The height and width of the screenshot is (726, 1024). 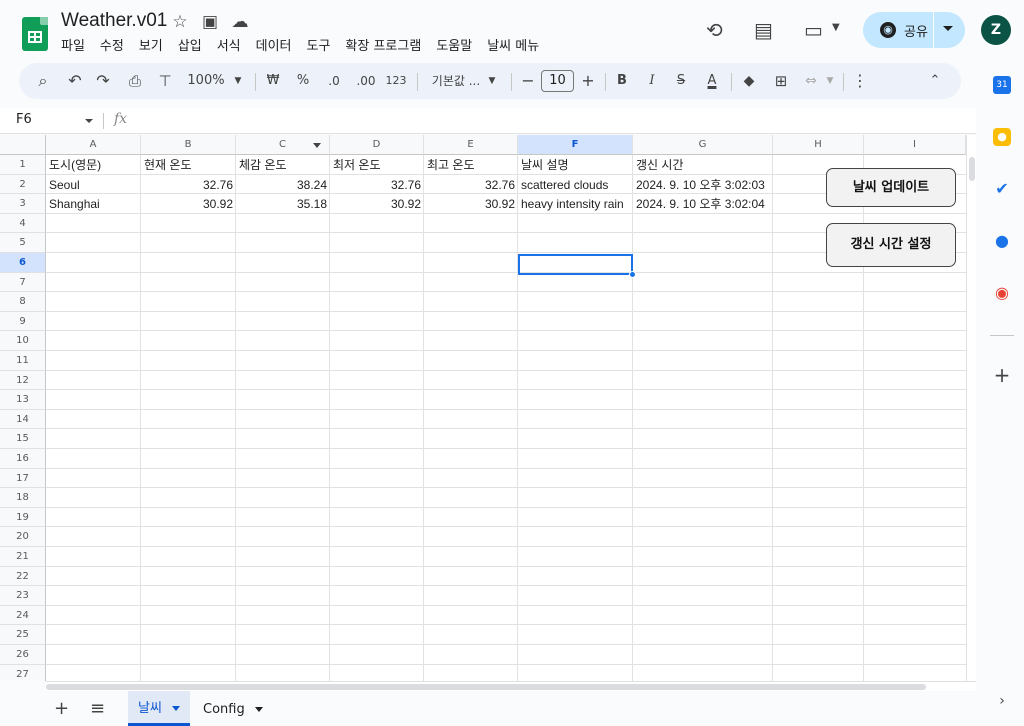 I want to click on row-header-6: 6, so click(x=23, y=263).